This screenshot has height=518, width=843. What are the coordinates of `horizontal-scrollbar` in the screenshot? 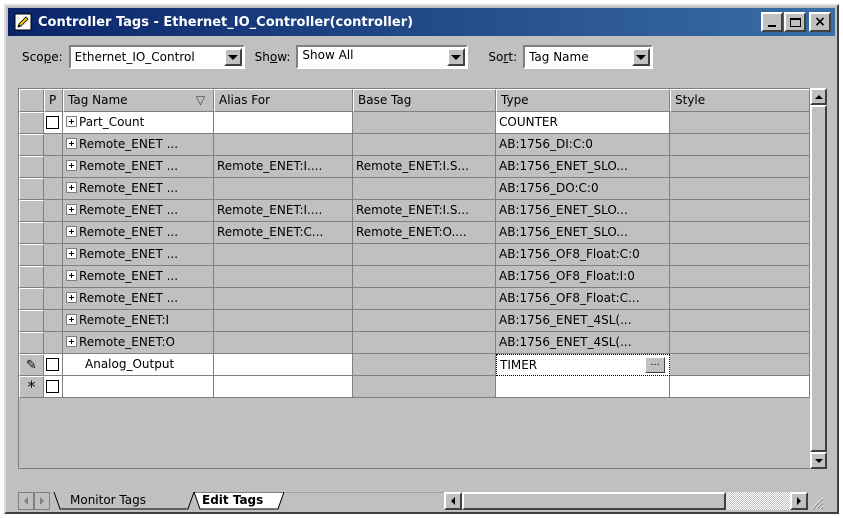 It's located at (626, 501).